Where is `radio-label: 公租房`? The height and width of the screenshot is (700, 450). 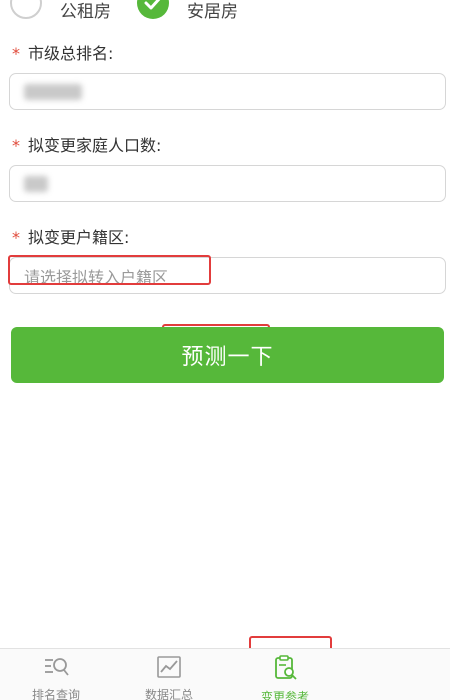 radio-label: 公租房 is located at coordinates (85, 11).